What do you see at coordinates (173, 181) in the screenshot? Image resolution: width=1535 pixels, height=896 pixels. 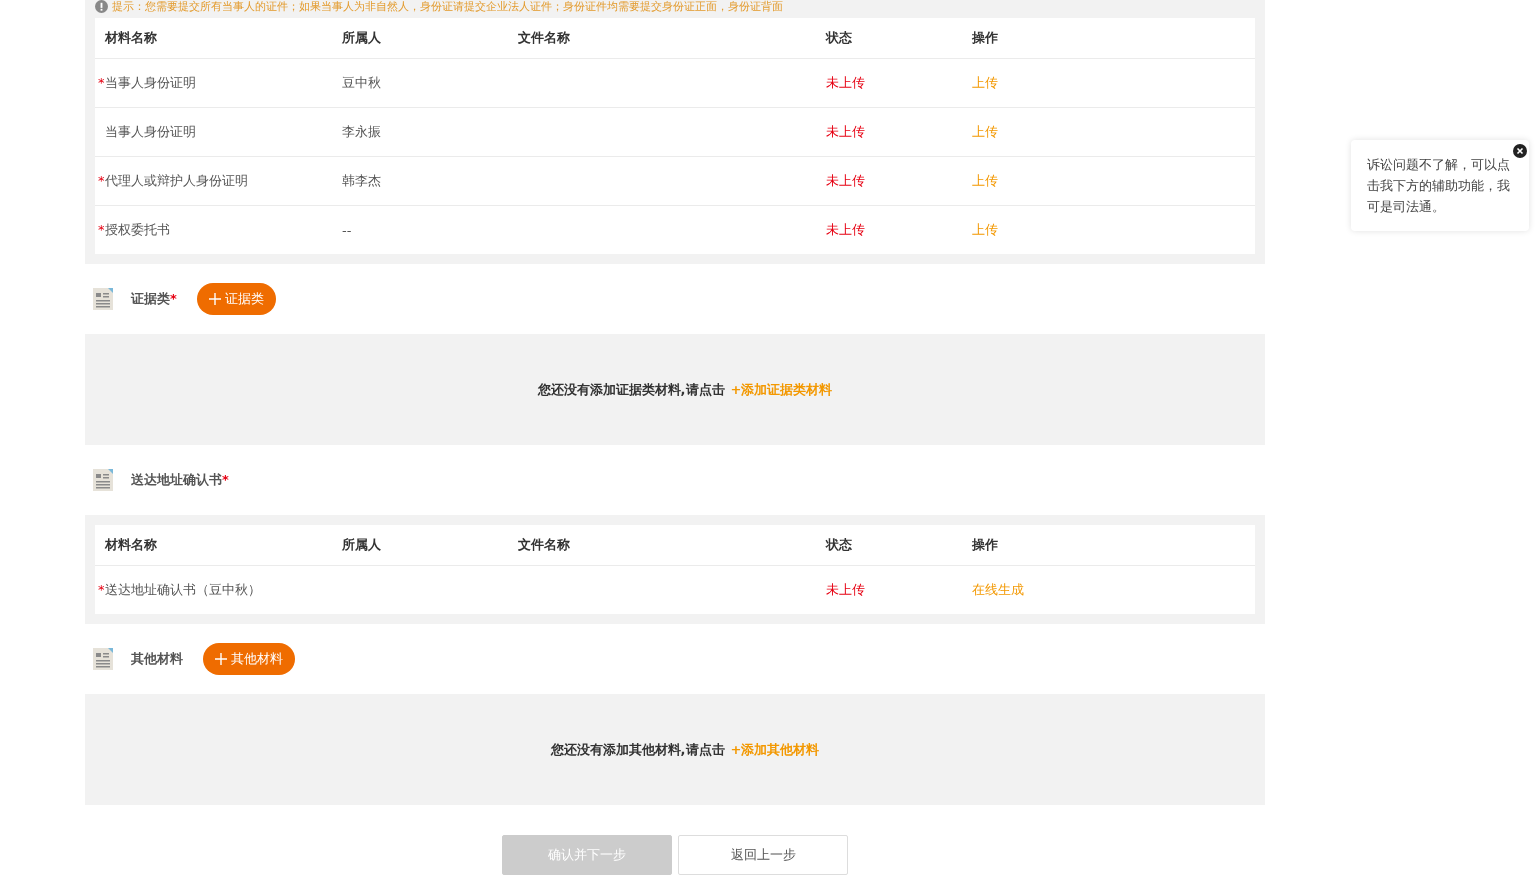 I see `material-name: *代理人或辩护人身份证明` at bounding box center [173, 181].